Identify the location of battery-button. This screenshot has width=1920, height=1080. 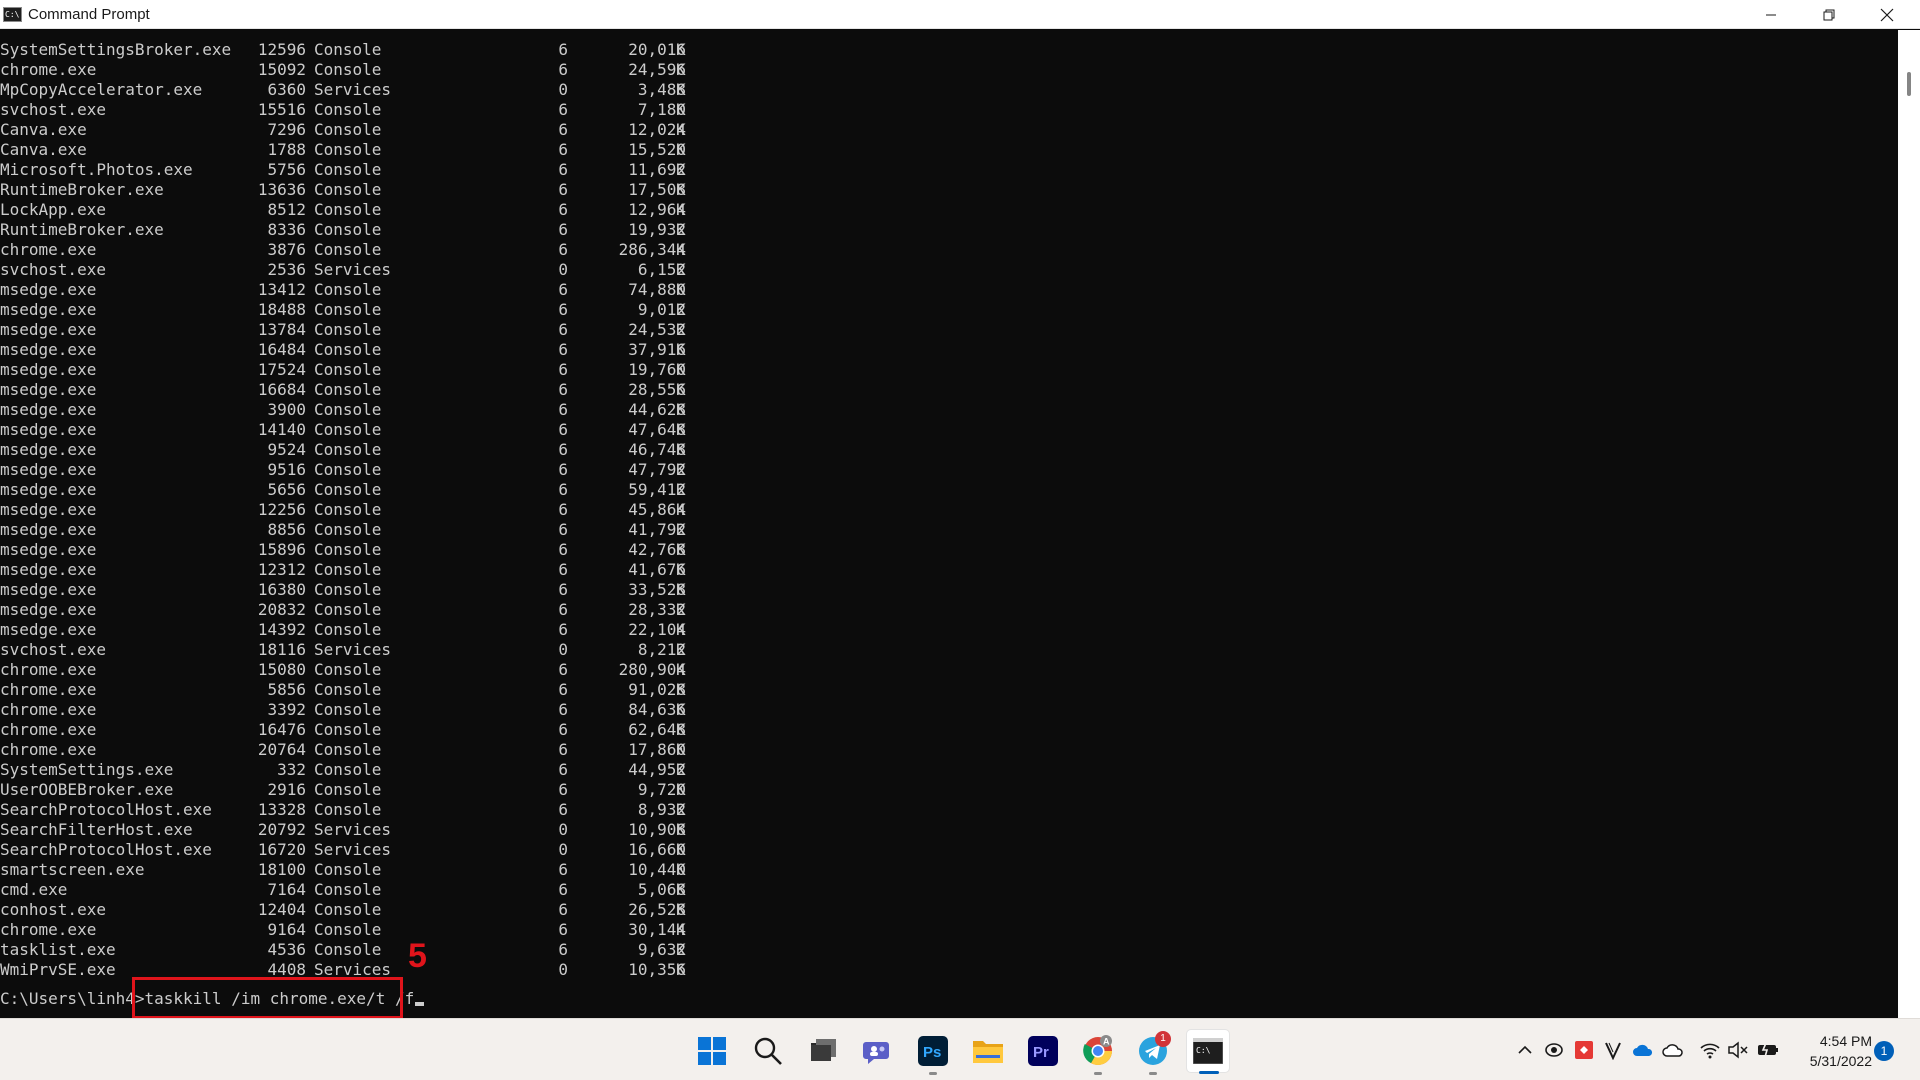
(1767, 1050).